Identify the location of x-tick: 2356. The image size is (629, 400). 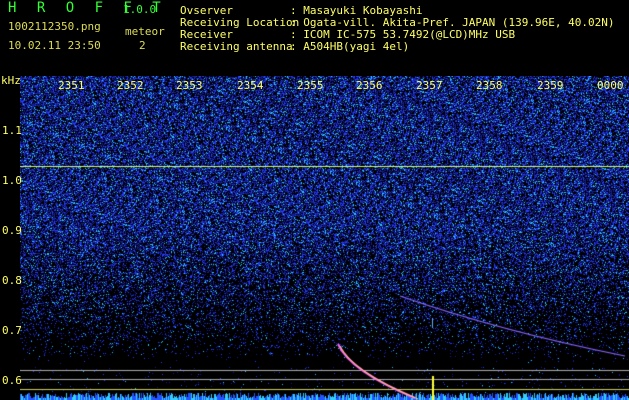
(369, 85).